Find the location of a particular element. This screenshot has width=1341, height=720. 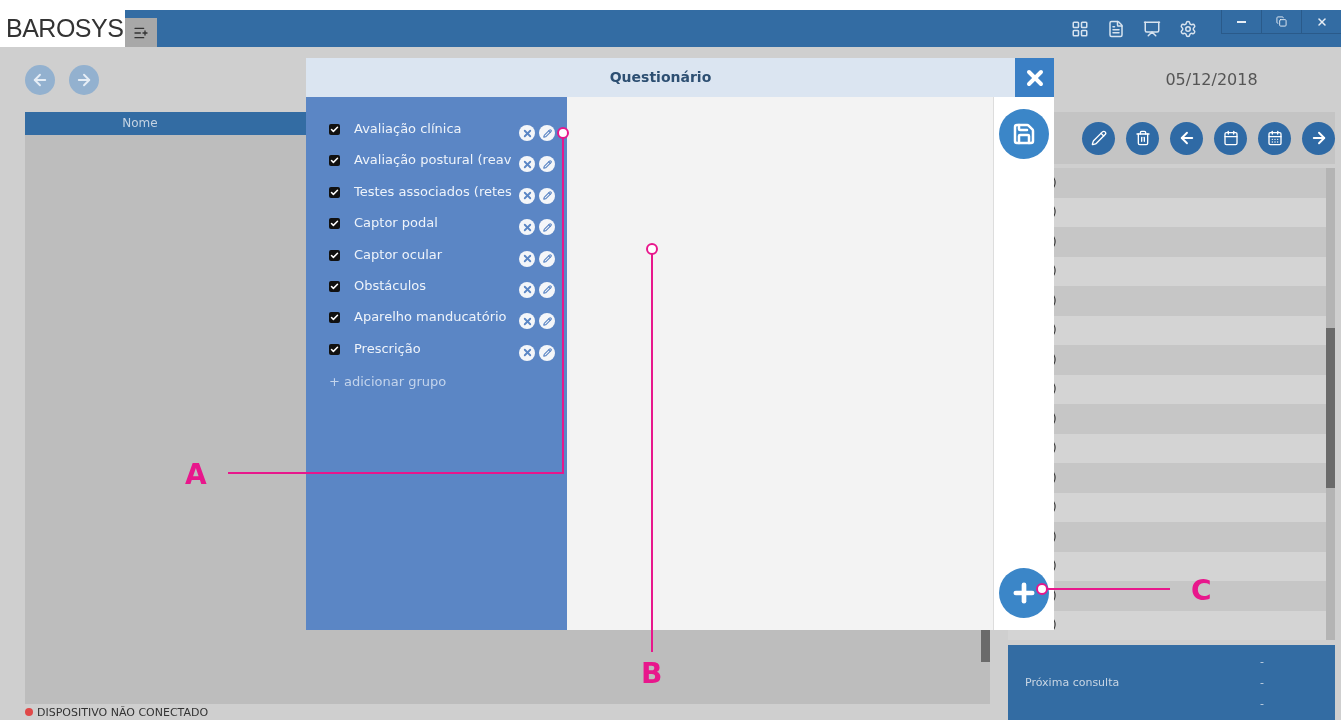

grid-icon is located at coordinates (1080, 28).